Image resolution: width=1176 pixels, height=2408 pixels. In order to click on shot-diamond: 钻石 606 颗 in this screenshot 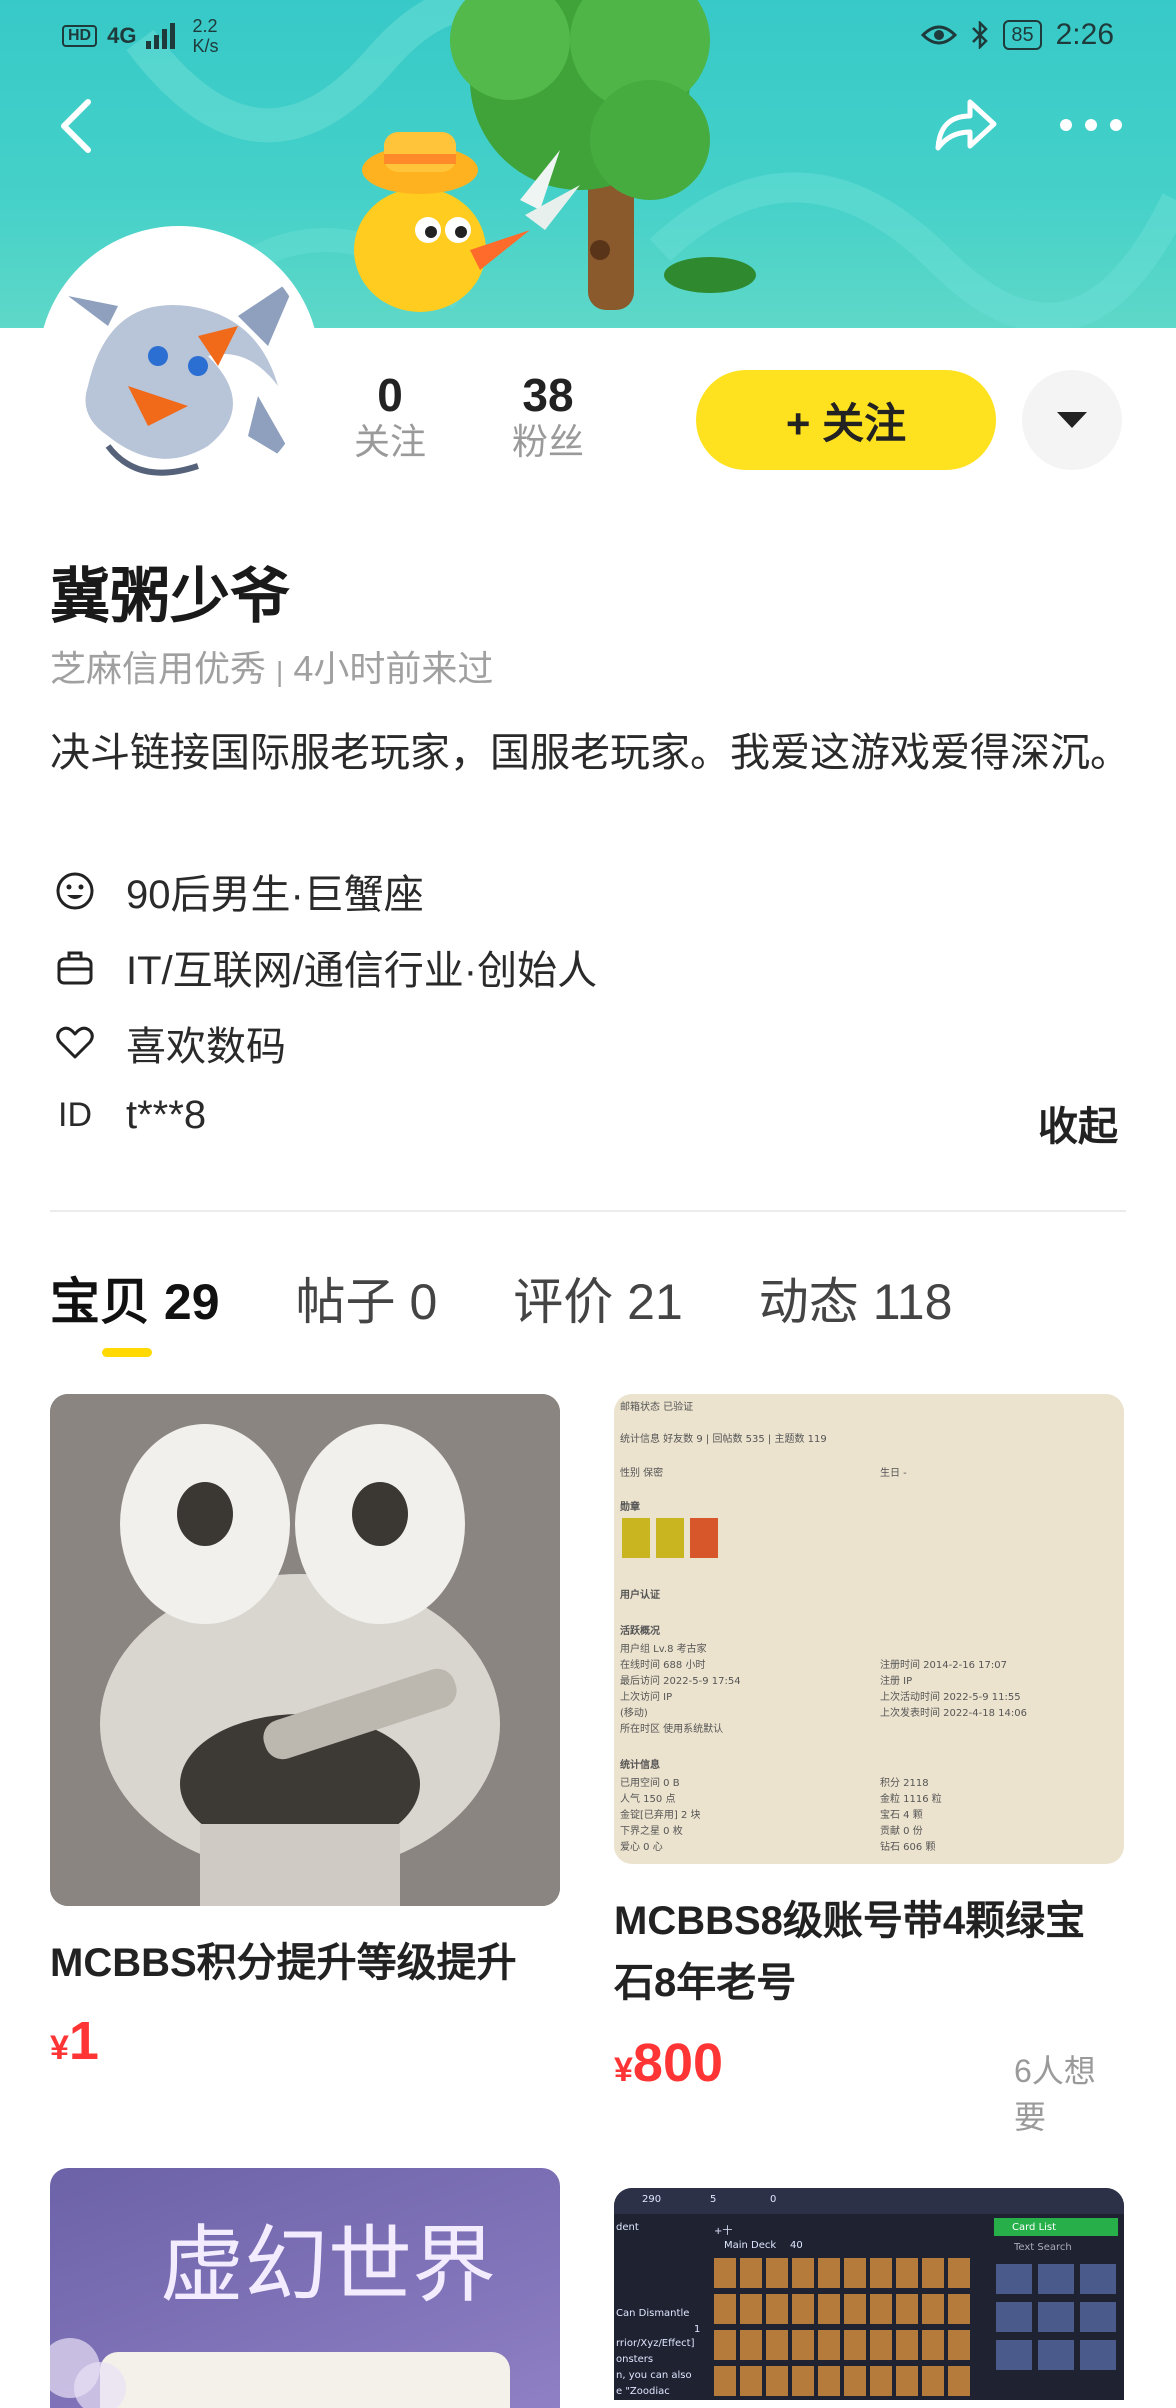, I will do `click(908, 1847)`.